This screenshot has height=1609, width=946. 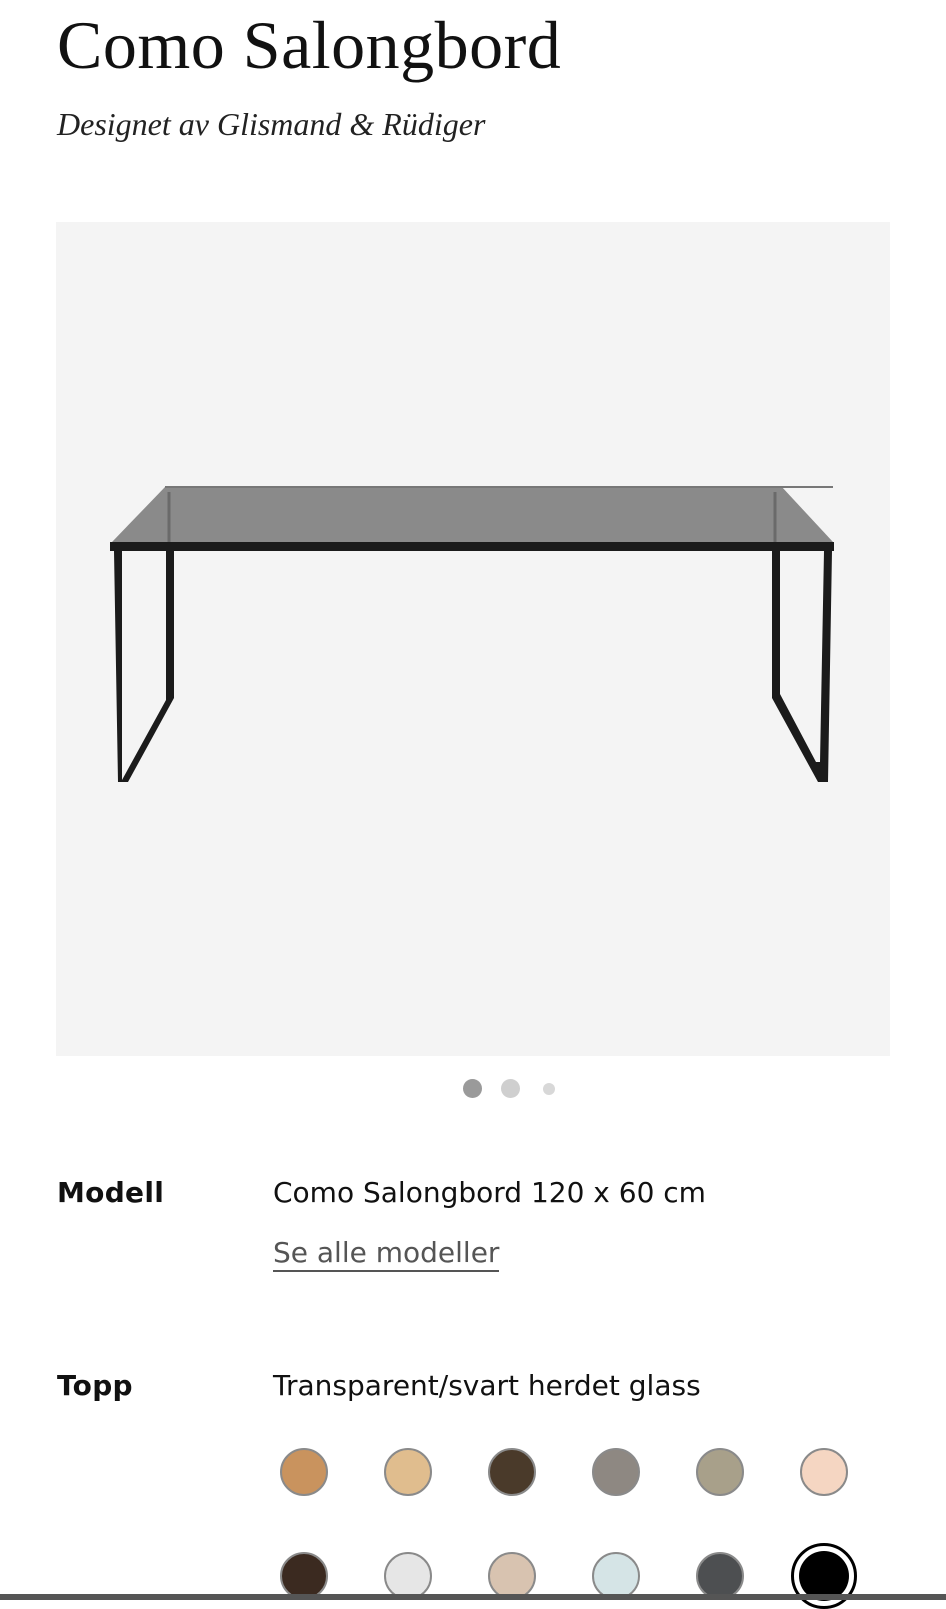 I want to click on table-frame-rail, so click(x=472, y=546).